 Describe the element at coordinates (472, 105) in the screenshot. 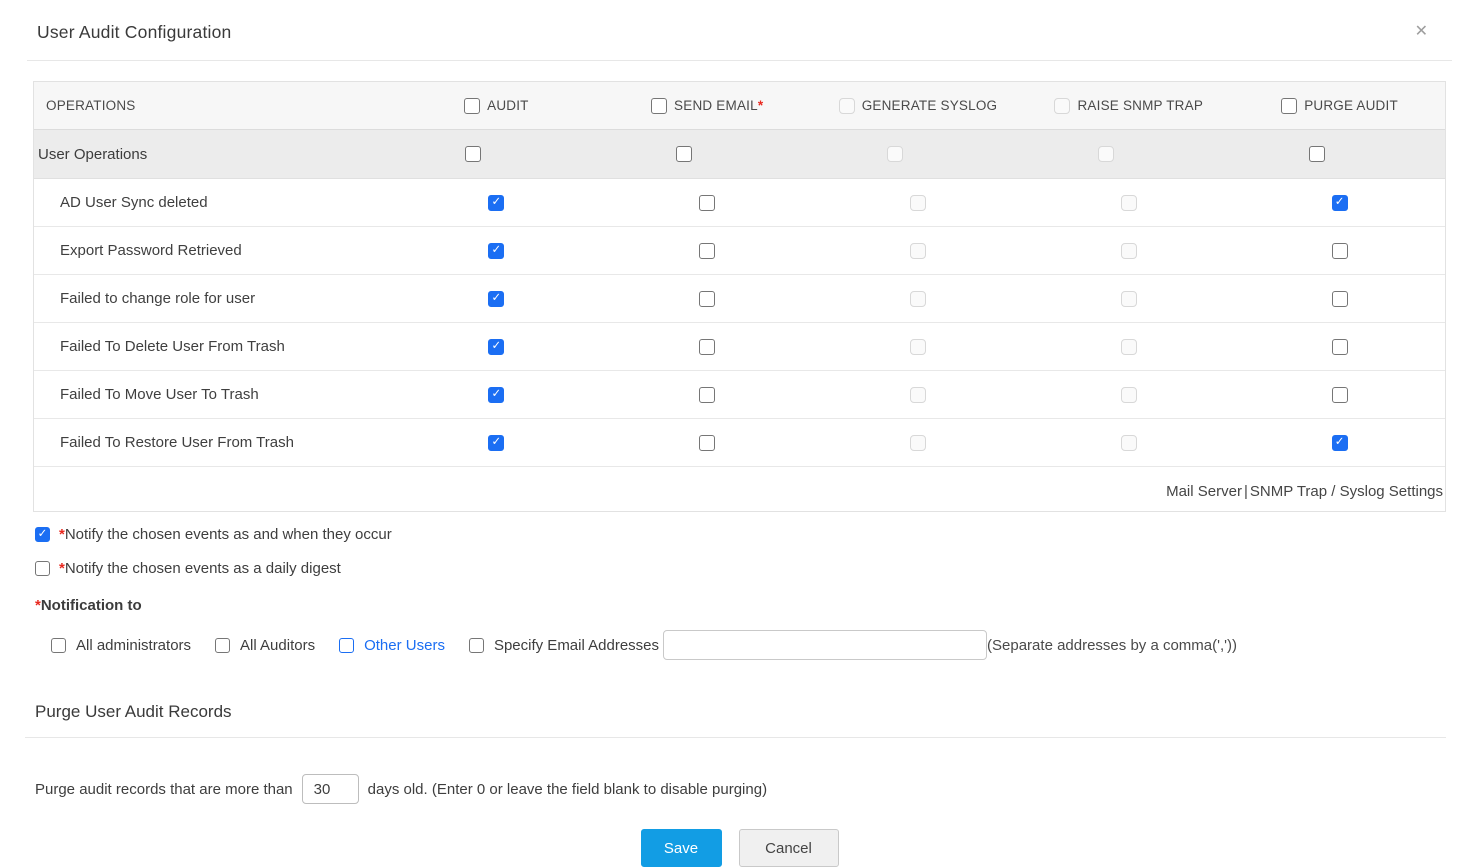

I see `audit-column-checkbox` at that location.